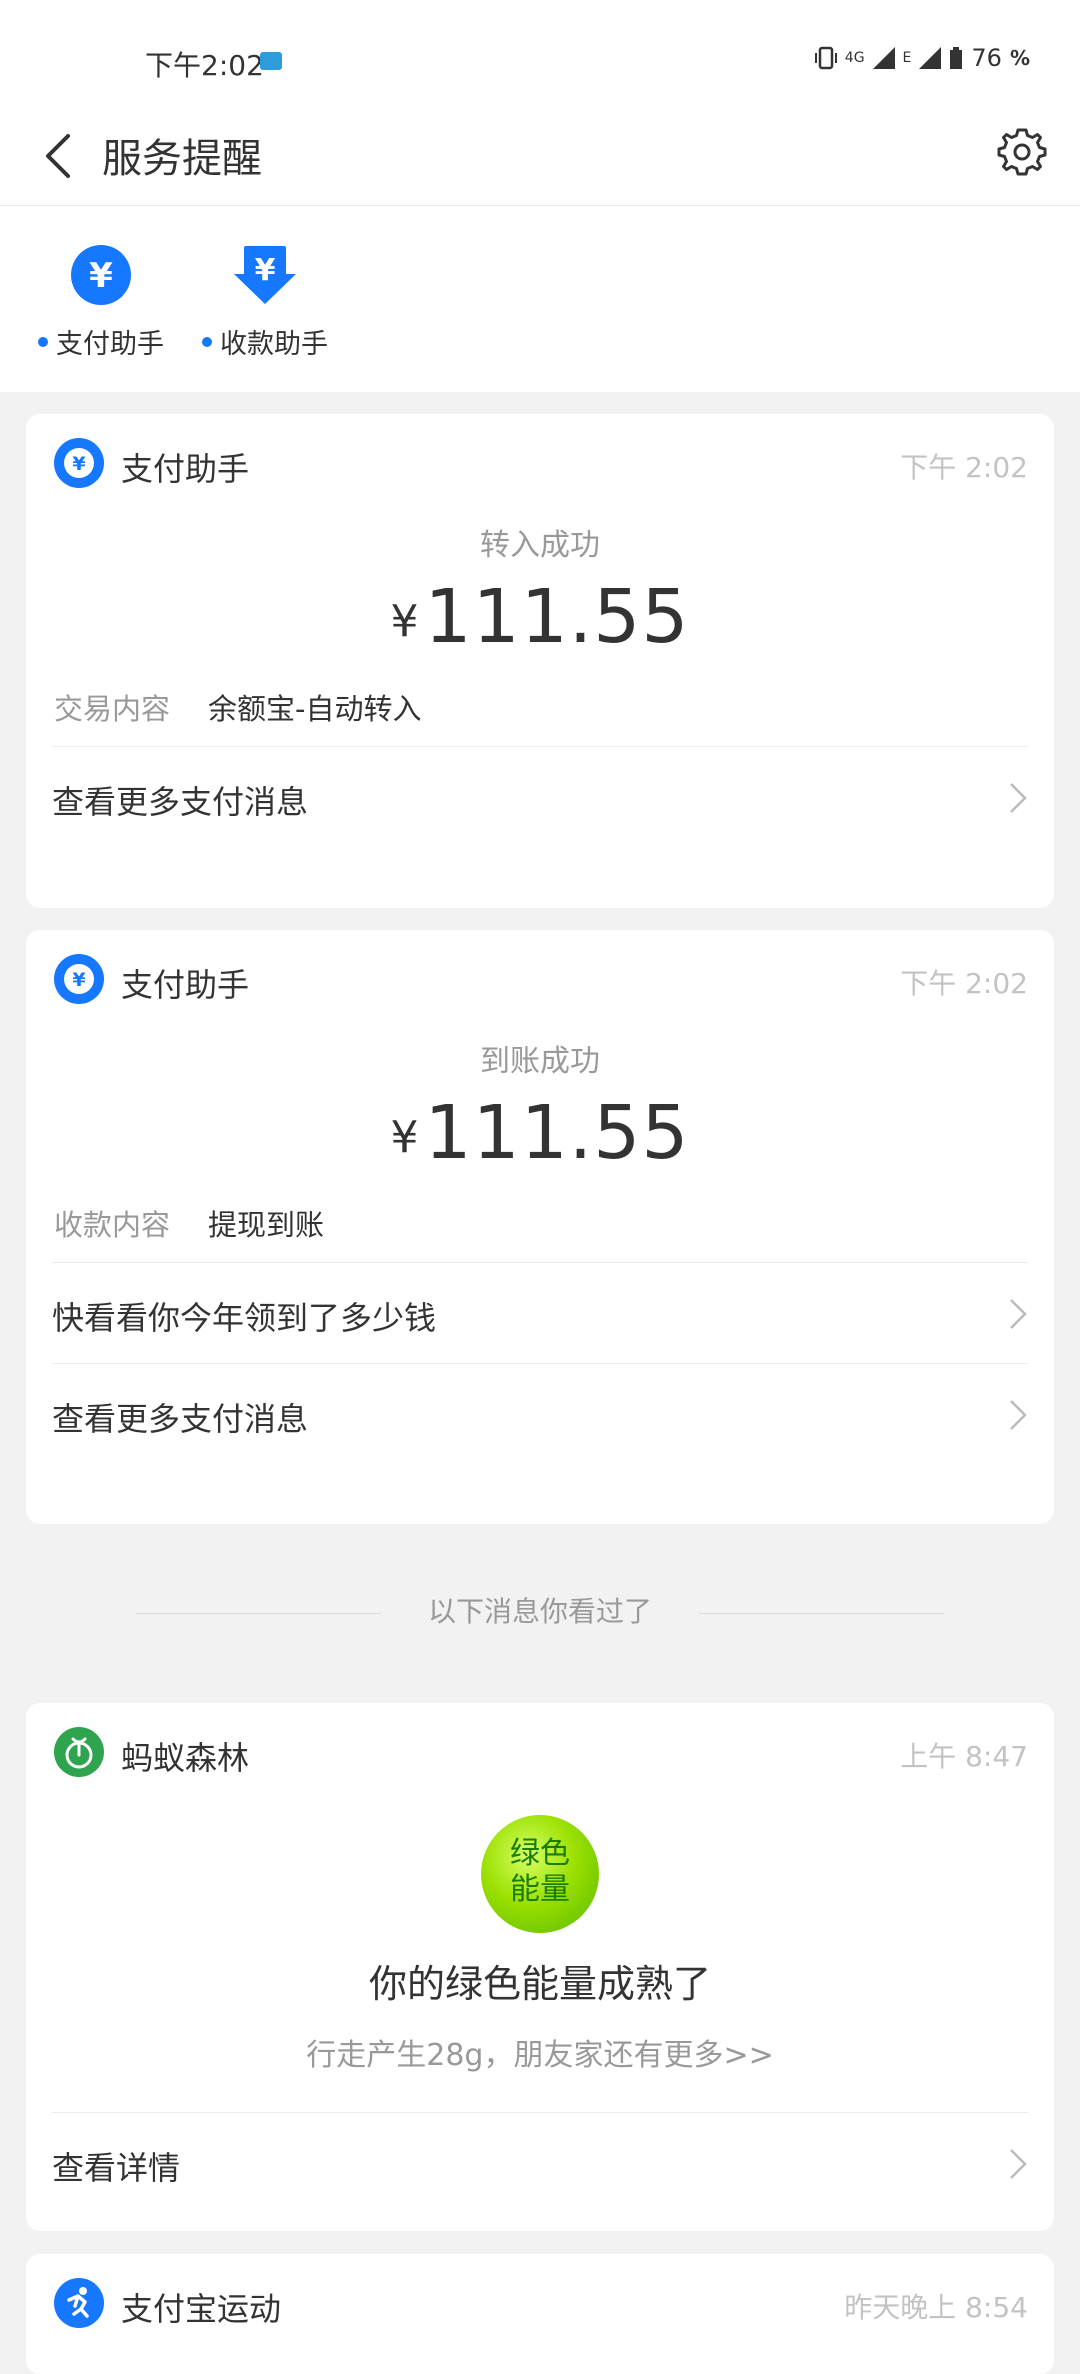 This screenshot has width=1080, height=2374. Describe the element at coordinates (1019, 58) in the screenshot. I see `battery-unit: %` at that location.